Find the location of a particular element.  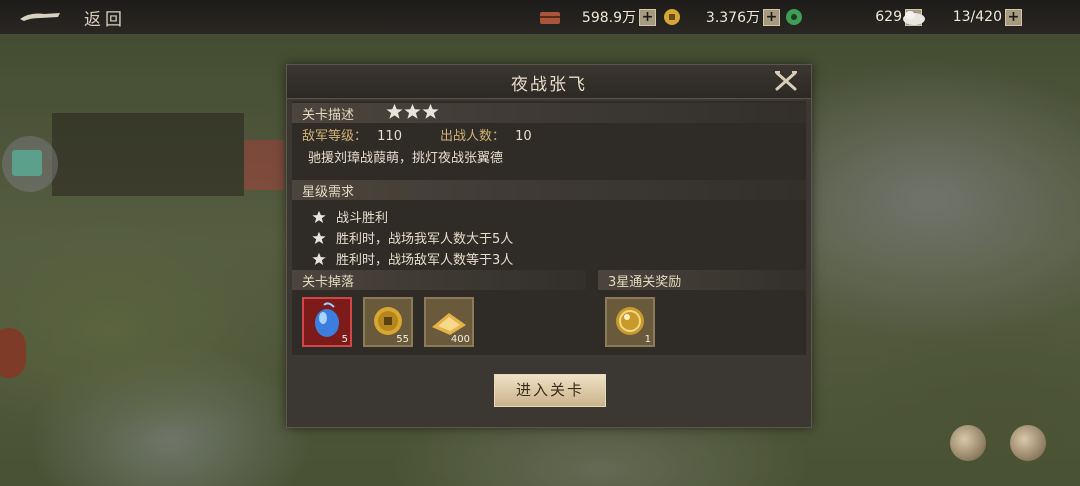

requirement-text: 胜利时，战场我军人数大于5人 is located at coordinates (425, 239).